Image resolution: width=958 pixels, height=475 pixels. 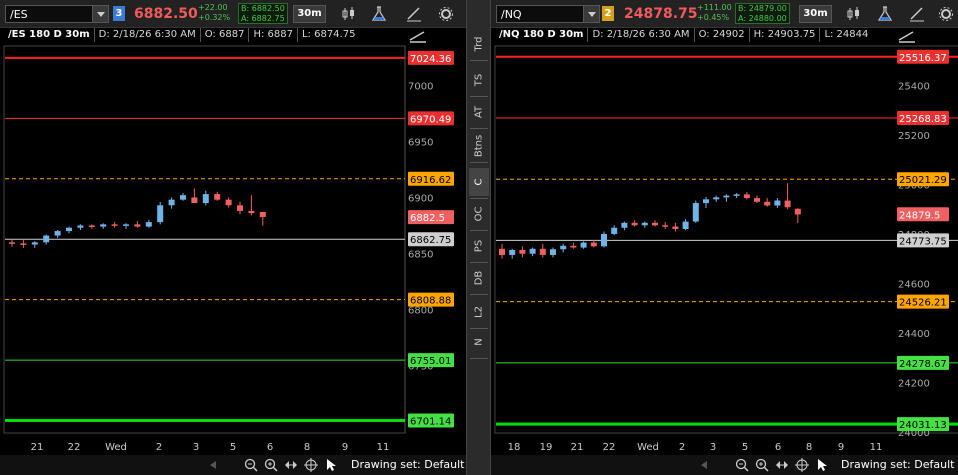 I want to click on price-tick-label: 6900, so click(x=420, y=198).